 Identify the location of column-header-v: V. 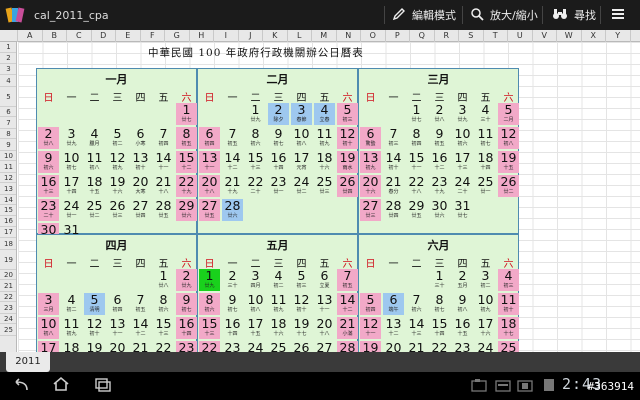
(545, 36).